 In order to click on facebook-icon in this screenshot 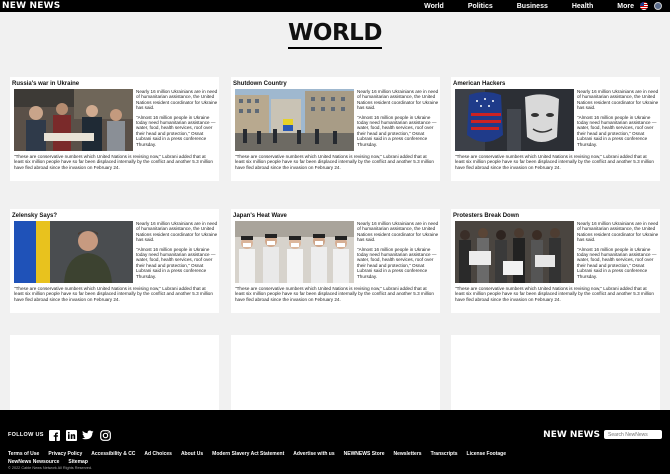, I will do `click(54, 435)`.